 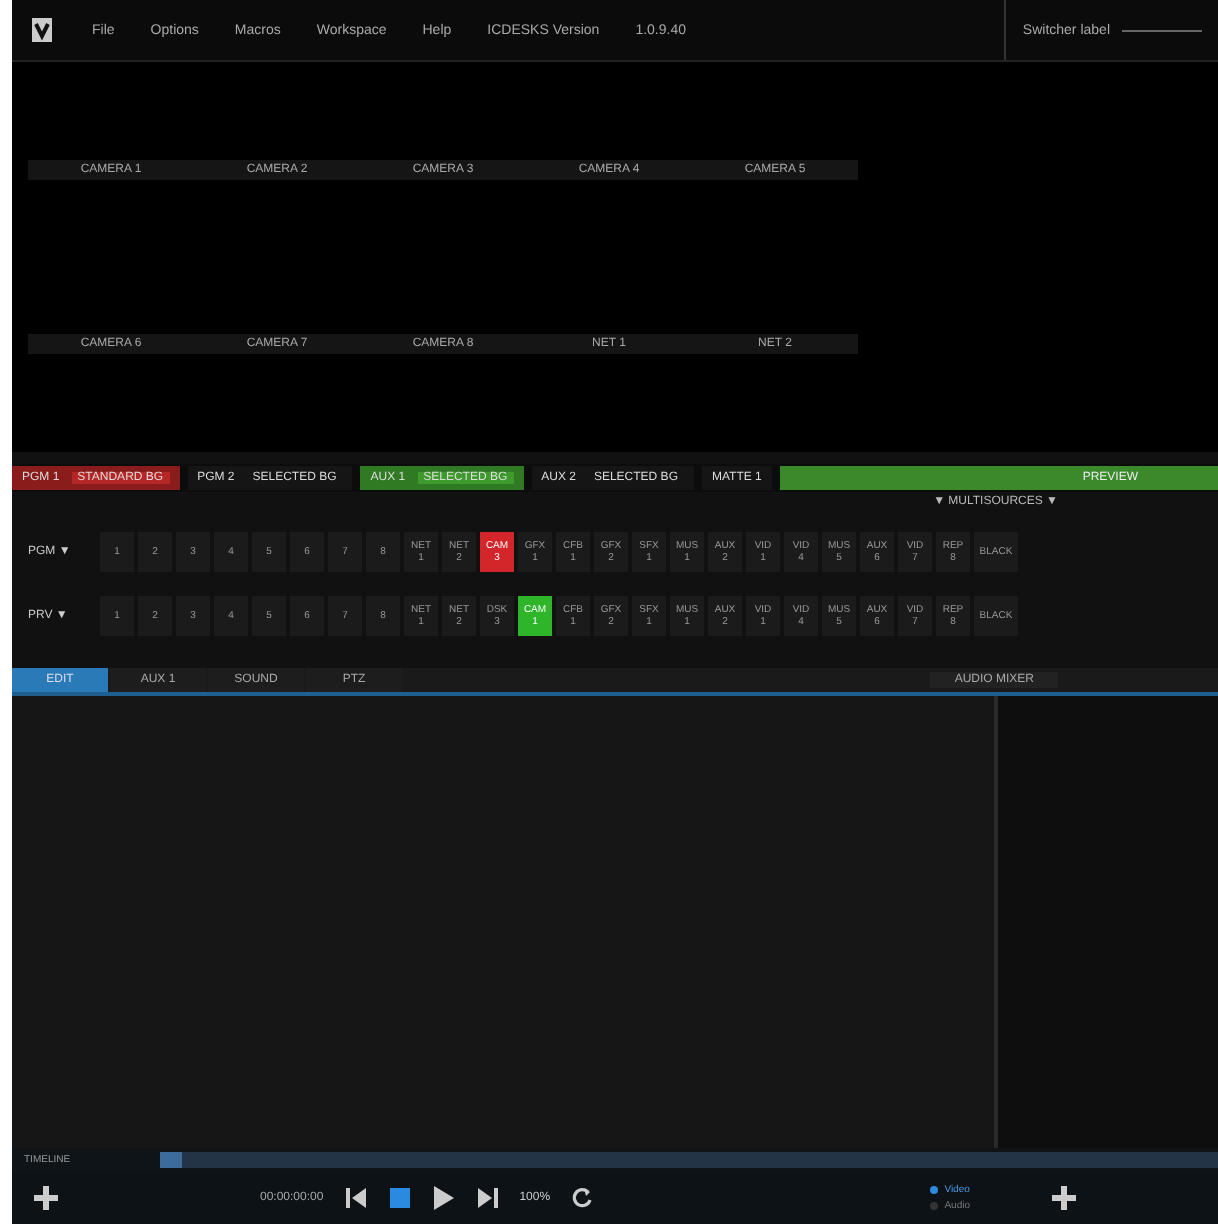 What do you see at coordinates (42, 30) in the screenshot?
I see `logo-icon` at bounding box center [42, 30].